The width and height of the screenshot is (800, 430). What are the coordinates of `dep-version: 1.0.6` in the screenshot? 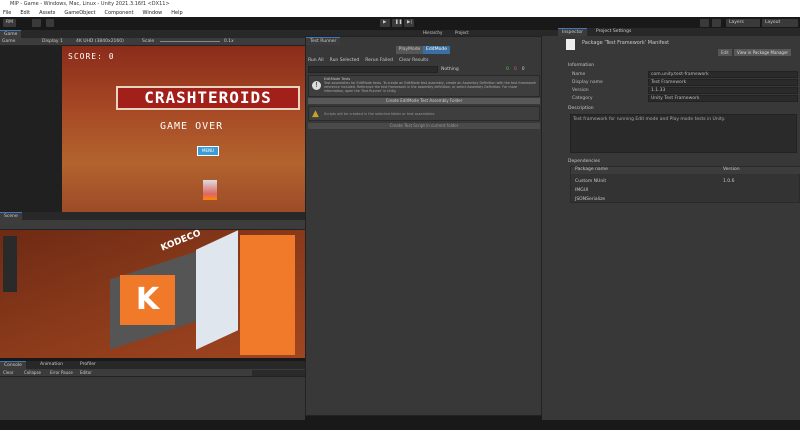 It's located at (729, 181).